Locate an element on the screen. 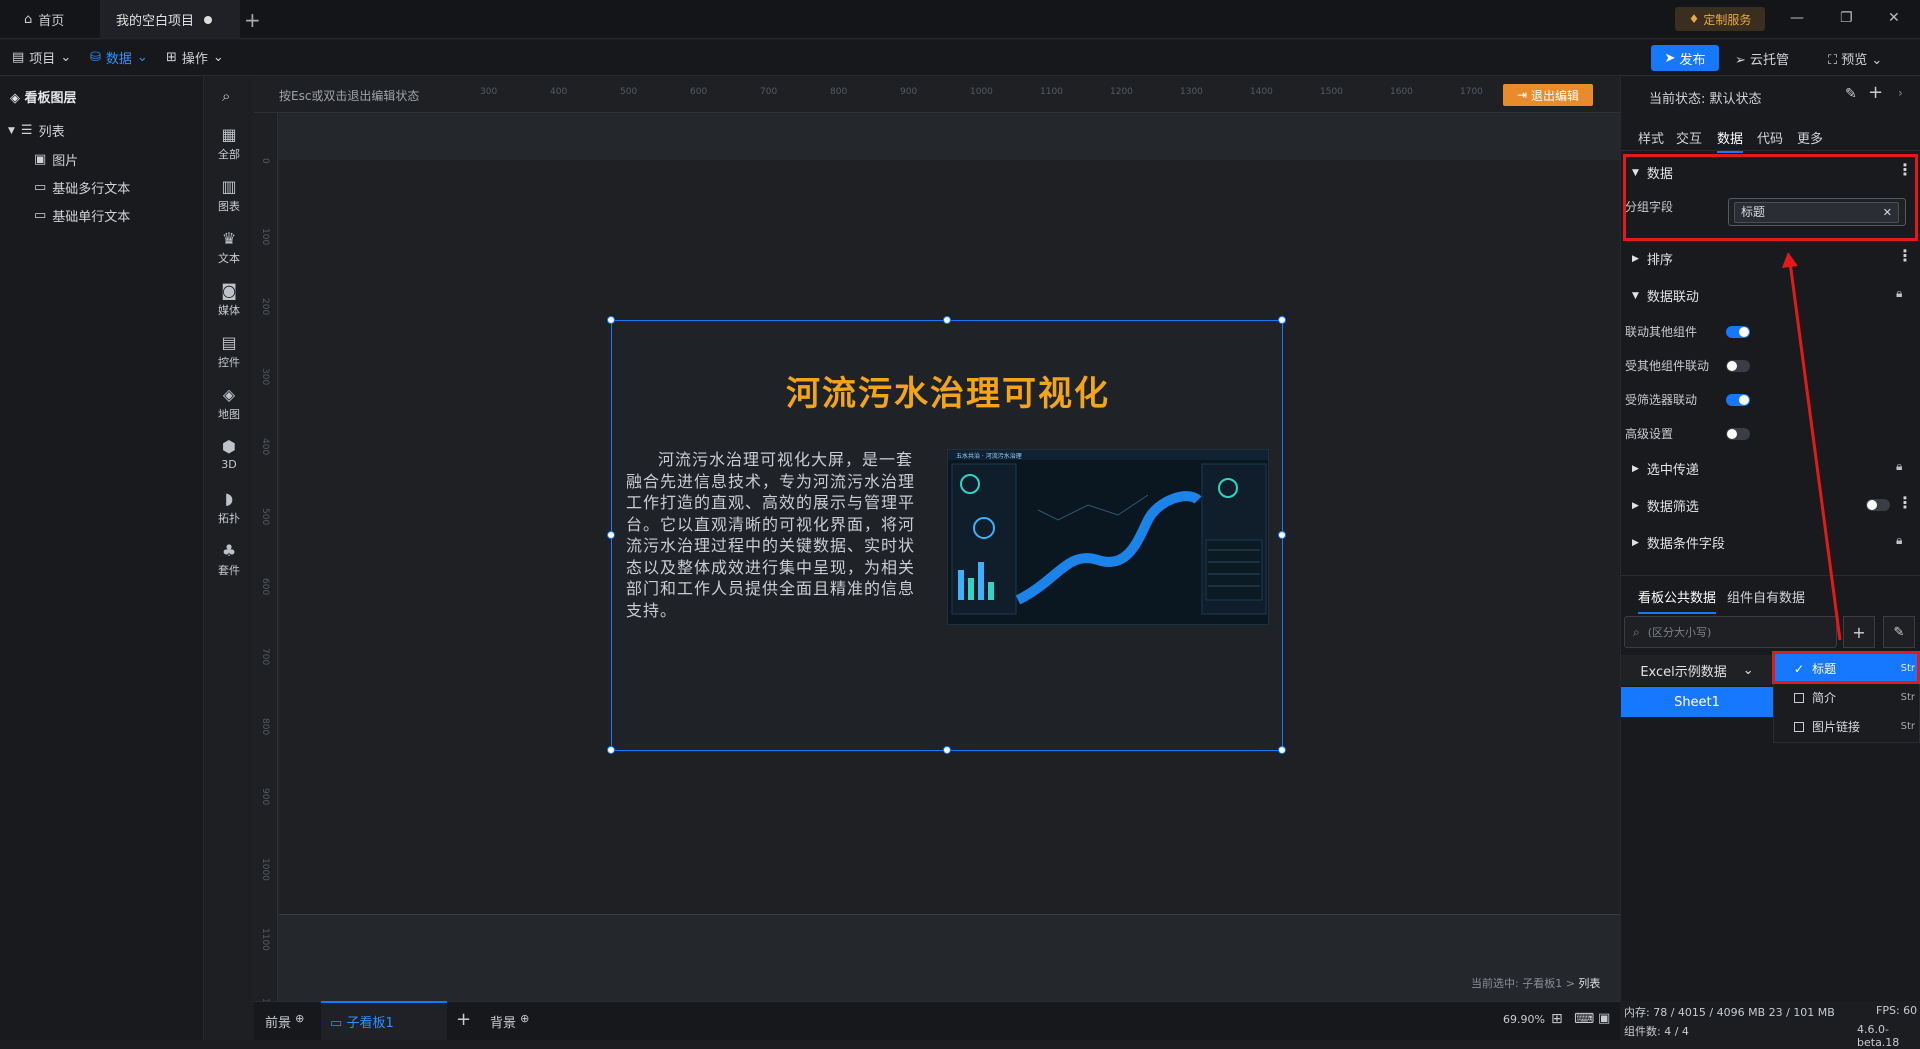  add-state-plus-icon: + is located at coordinates (1875, 92).